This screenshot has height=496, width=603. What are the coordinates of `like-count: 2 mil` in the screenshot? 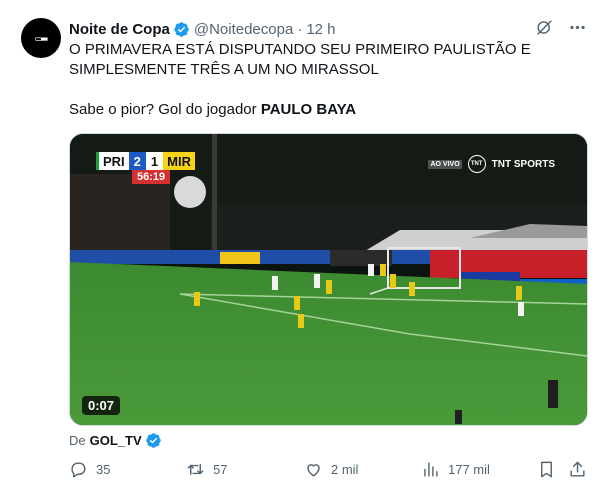 It's located at (345, 469).